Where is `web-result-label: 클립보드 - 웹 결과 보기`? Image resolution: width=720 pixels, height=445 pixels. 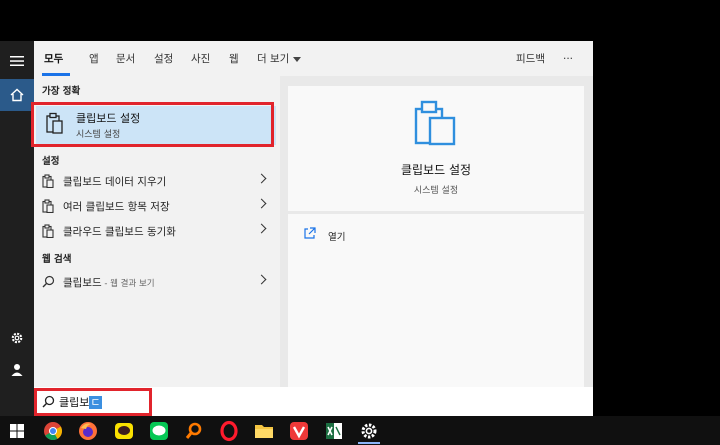 web-result-label: 클립보드 - 웹 결과 보기 is located at coordinates (109, 282).